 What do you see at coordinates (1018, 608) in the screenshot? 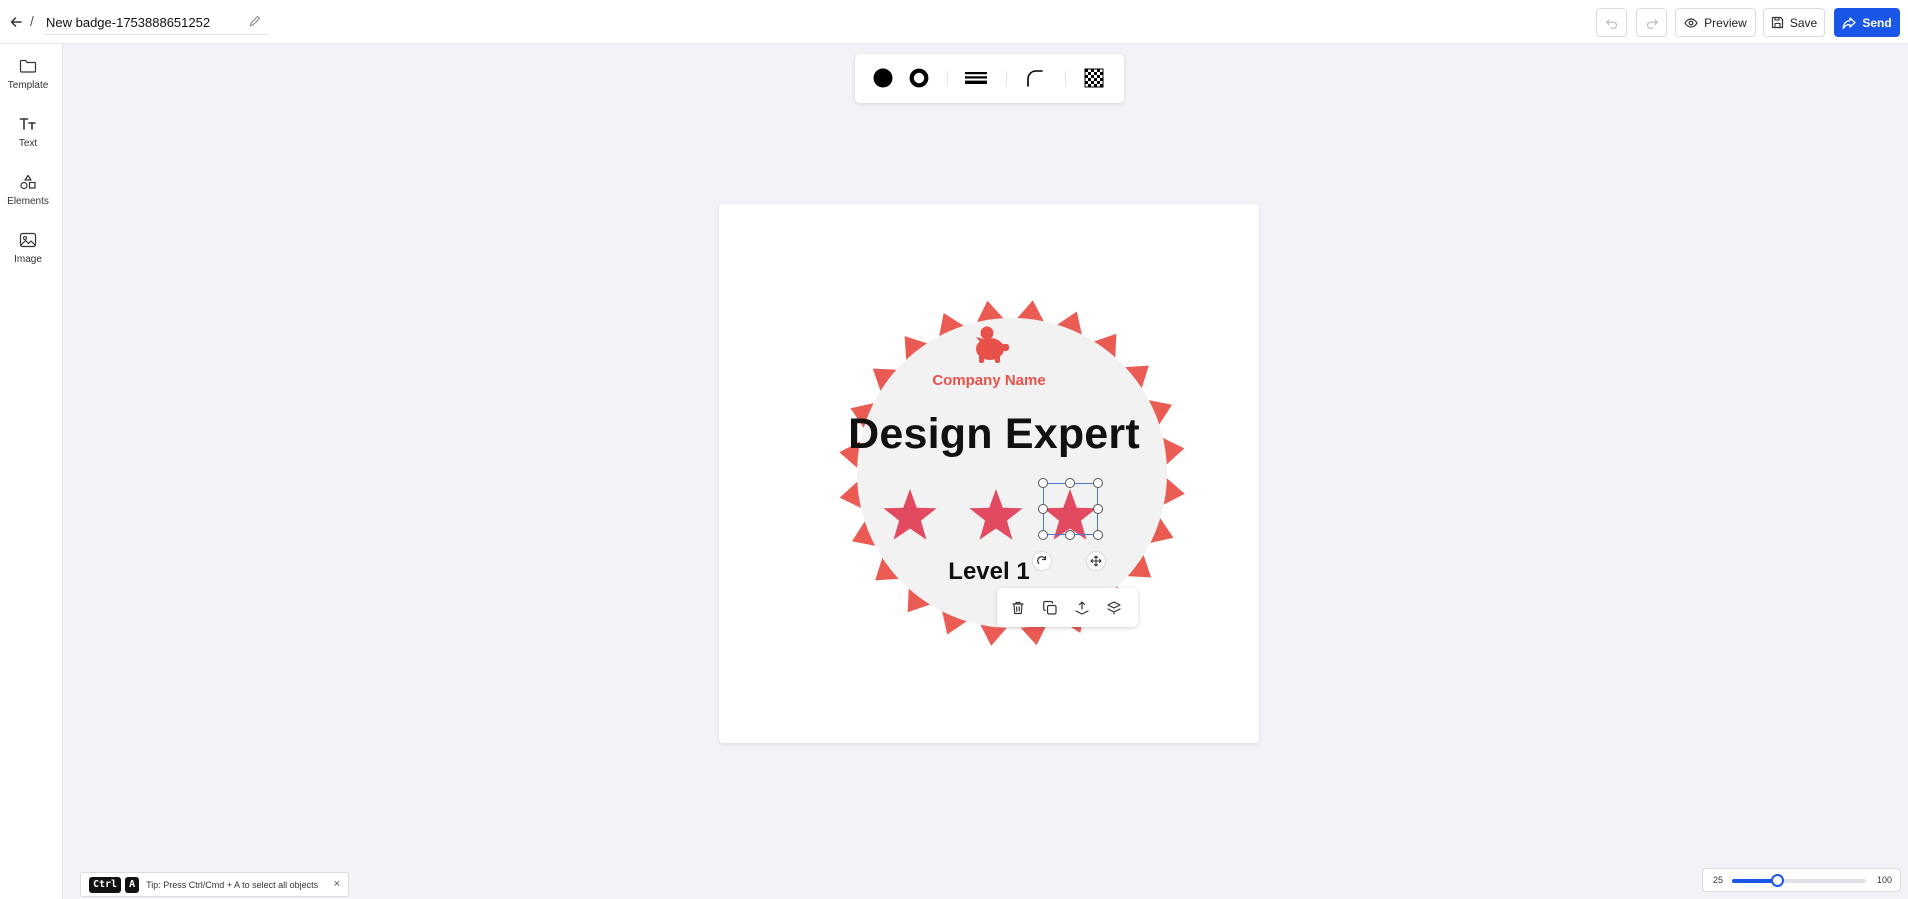
I see `trash-icon` at bounding box center [1018, 608].